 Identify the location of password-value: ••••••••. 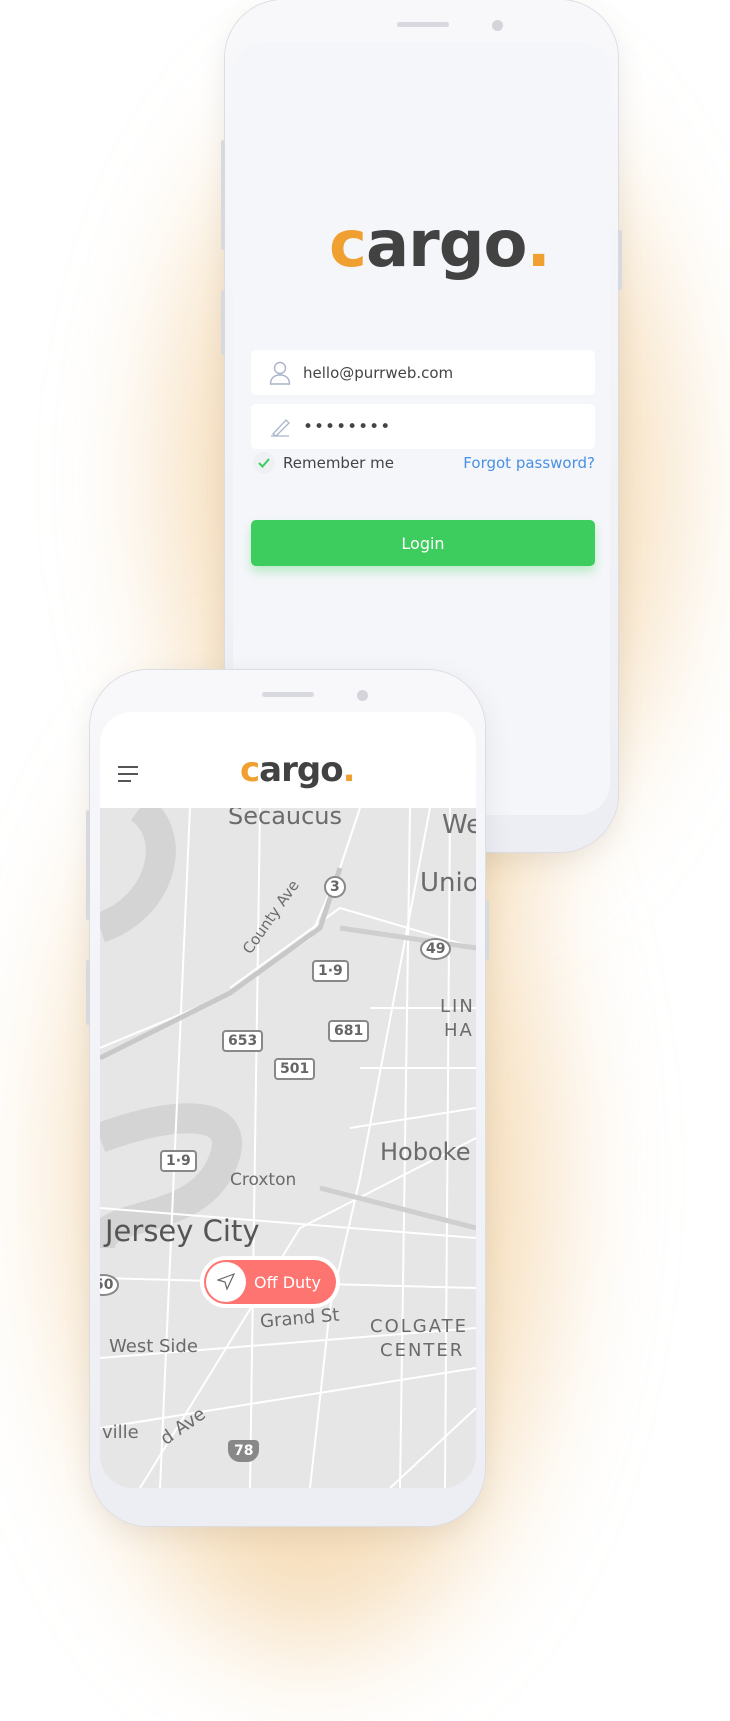
(347, 426).